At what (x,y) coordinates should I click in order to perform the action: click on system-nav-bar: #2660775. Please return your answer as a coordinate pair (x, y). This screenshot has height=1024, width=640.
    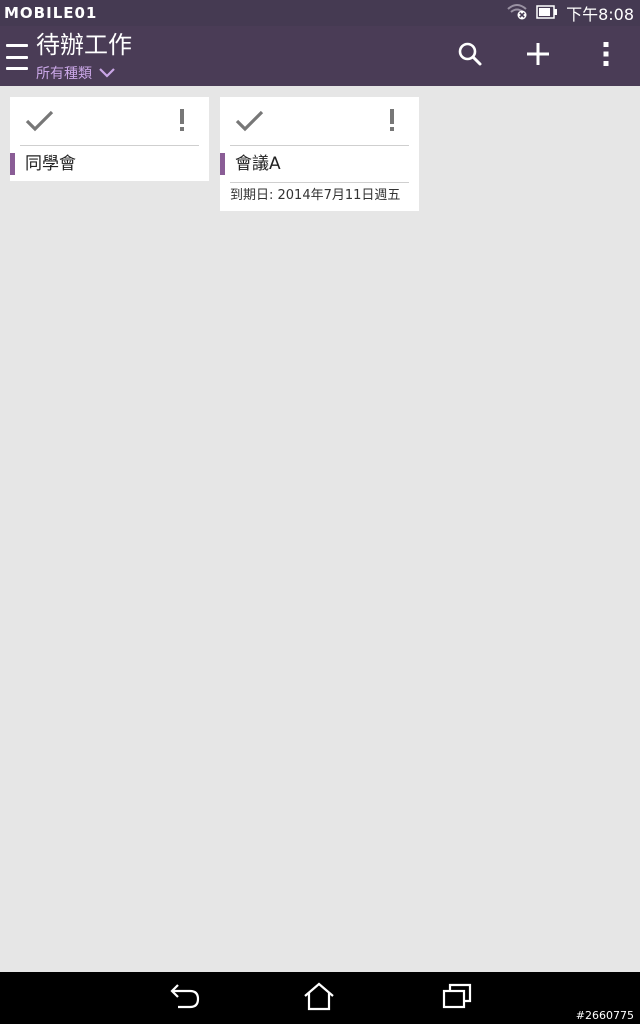
    Looking at the image, I should click on (320, 998).